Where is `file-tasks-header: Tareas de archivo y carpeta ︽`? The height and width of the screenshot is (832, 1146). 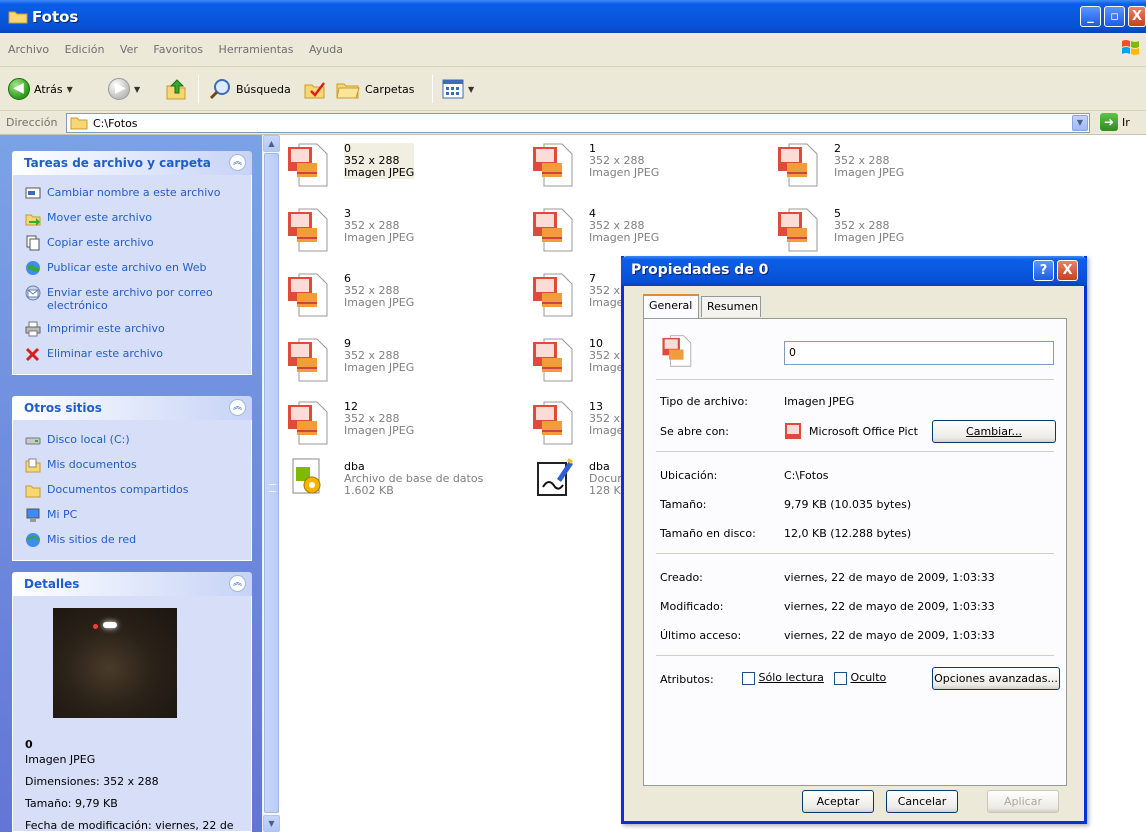 file-tasks-header: Tareas de archivo y carpeta ︽ is located at coordinates (132, 163).